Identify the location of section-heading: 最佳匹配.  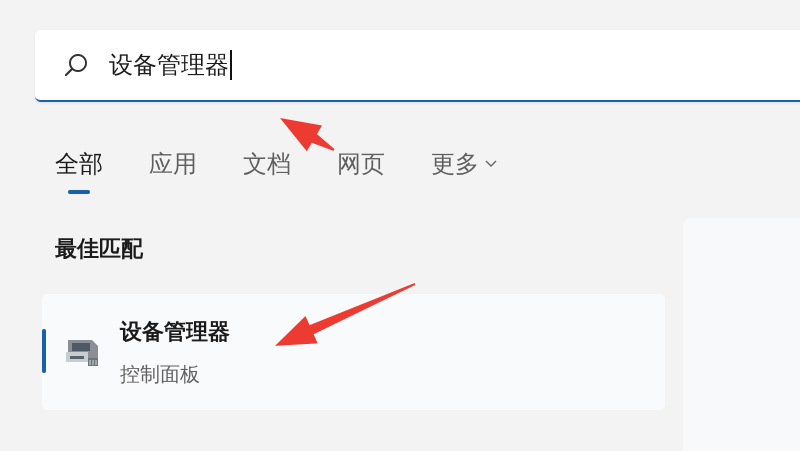
(99, 250).